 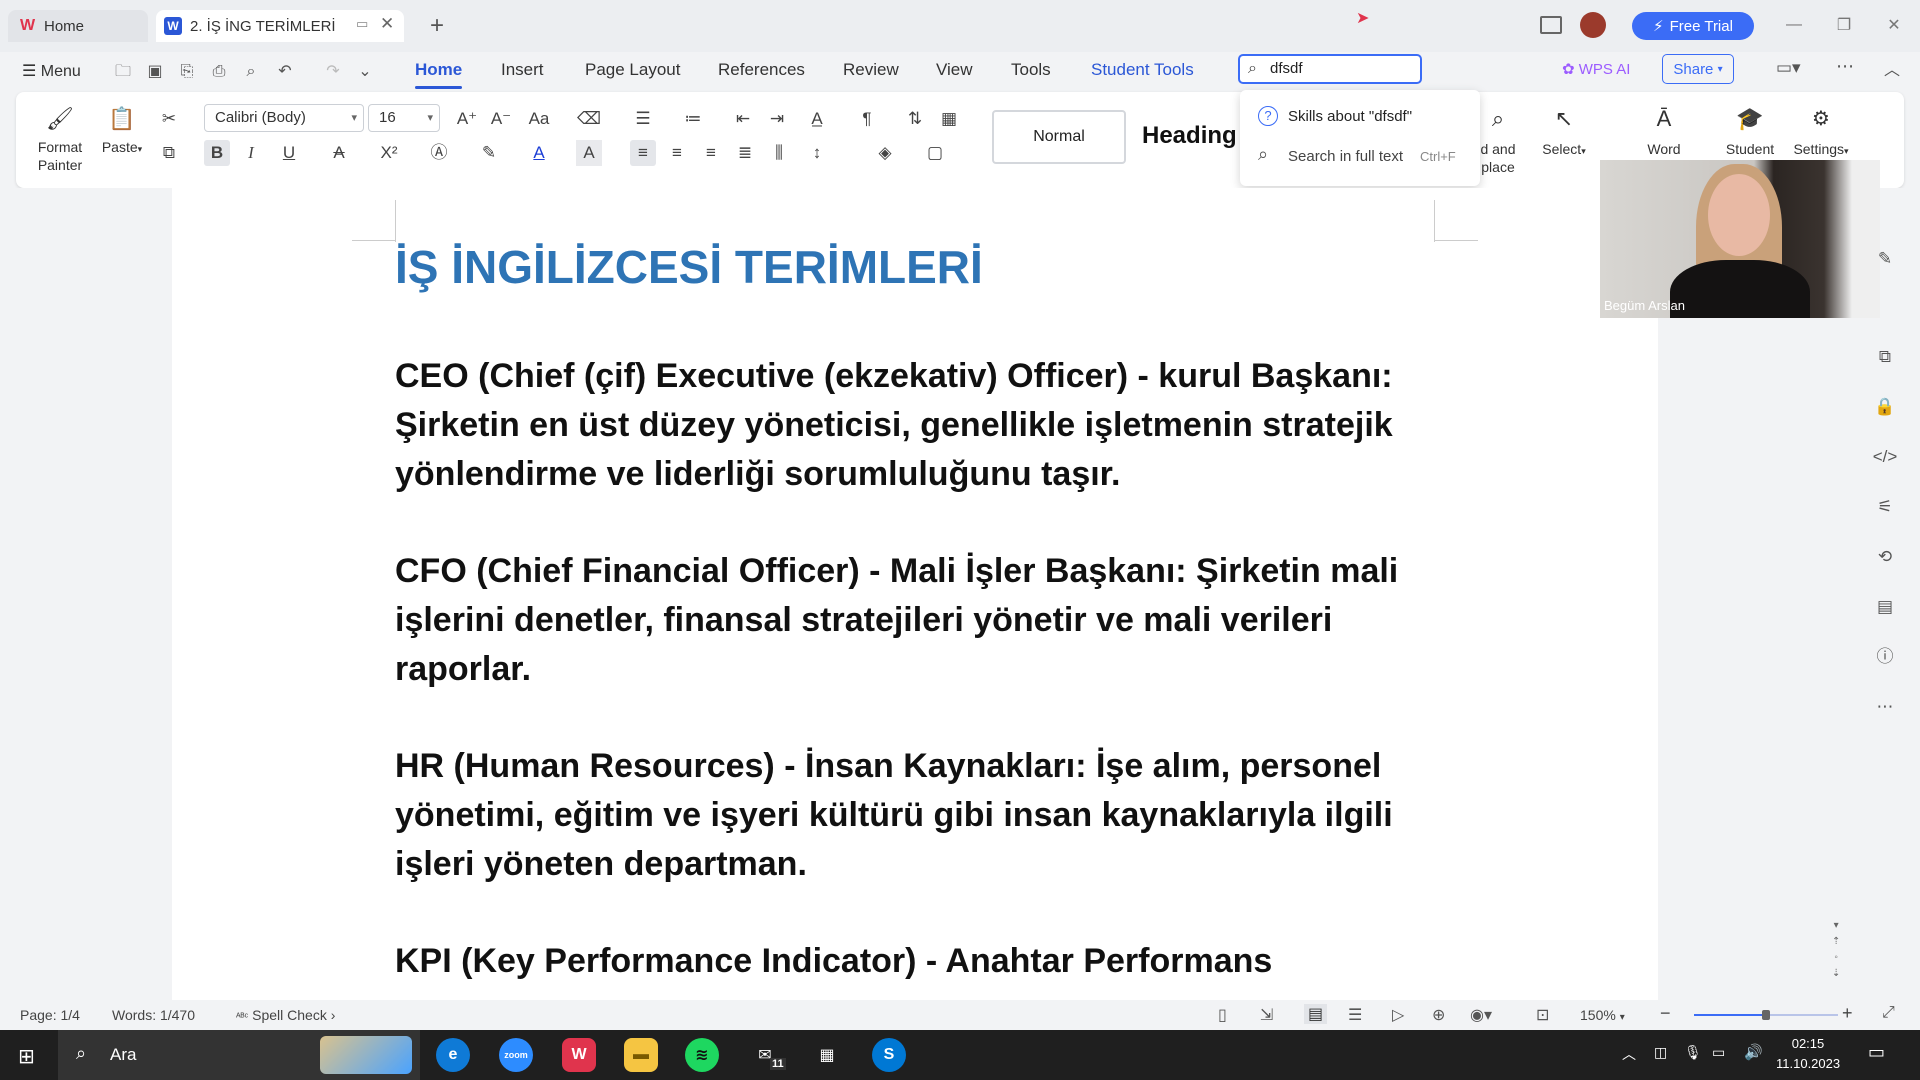 What do you see at coordinates (239, 1055) in the screenshot?
I see `taskbar-search: ⌕ Ara` at bounding box center [239, 1055].